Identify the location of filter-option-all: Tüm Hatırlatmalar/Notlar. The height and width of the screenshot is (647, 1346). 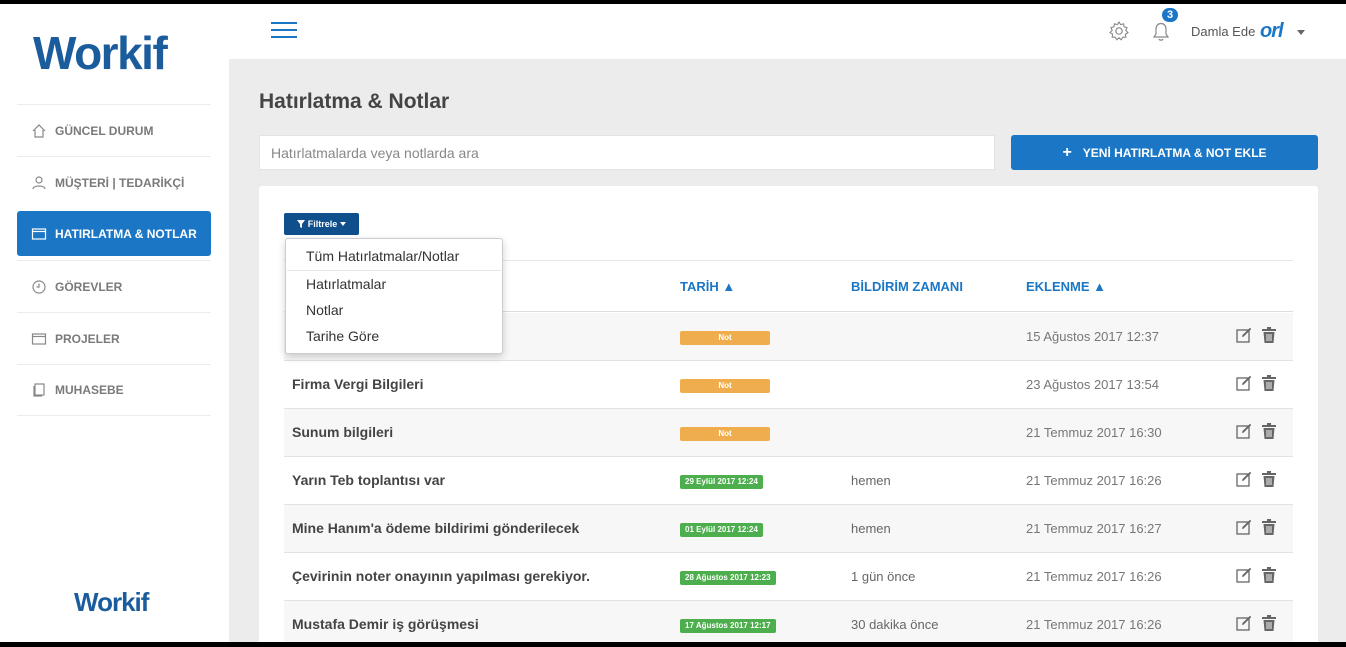
(382, 256).